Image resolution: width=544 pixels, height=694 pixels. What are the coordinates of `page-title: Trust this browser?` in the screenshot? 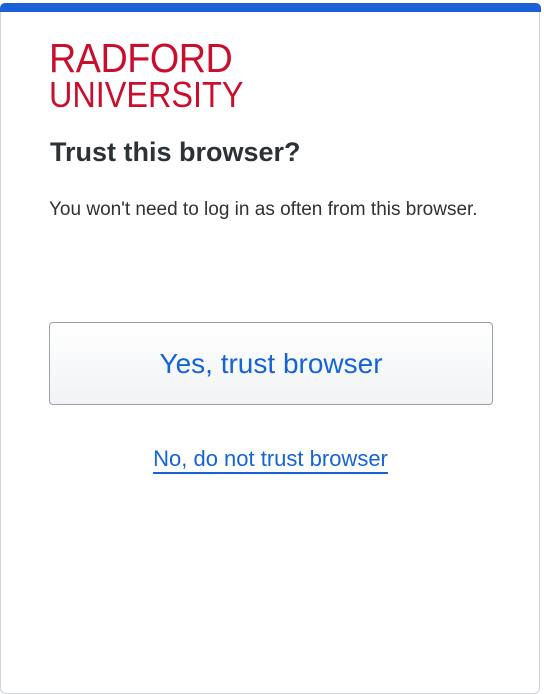 It's located at (175, 152).